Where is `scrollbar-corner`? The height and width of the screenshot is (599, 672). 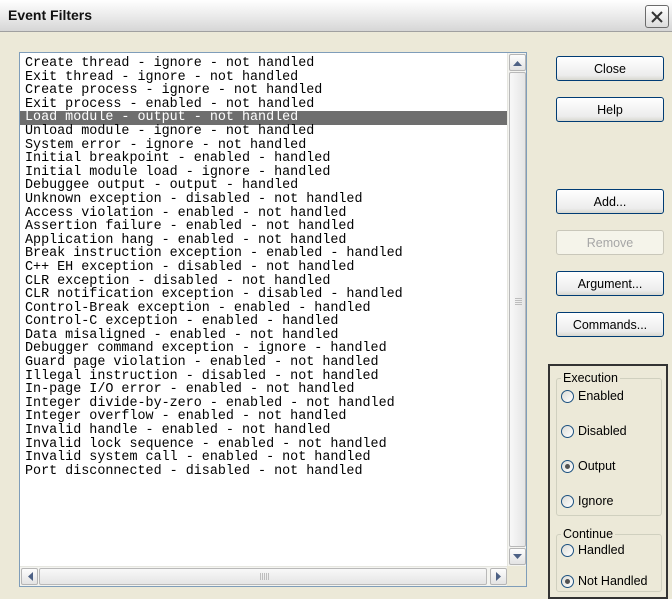
scrollbar-corner is located at coordinates (516, 576).